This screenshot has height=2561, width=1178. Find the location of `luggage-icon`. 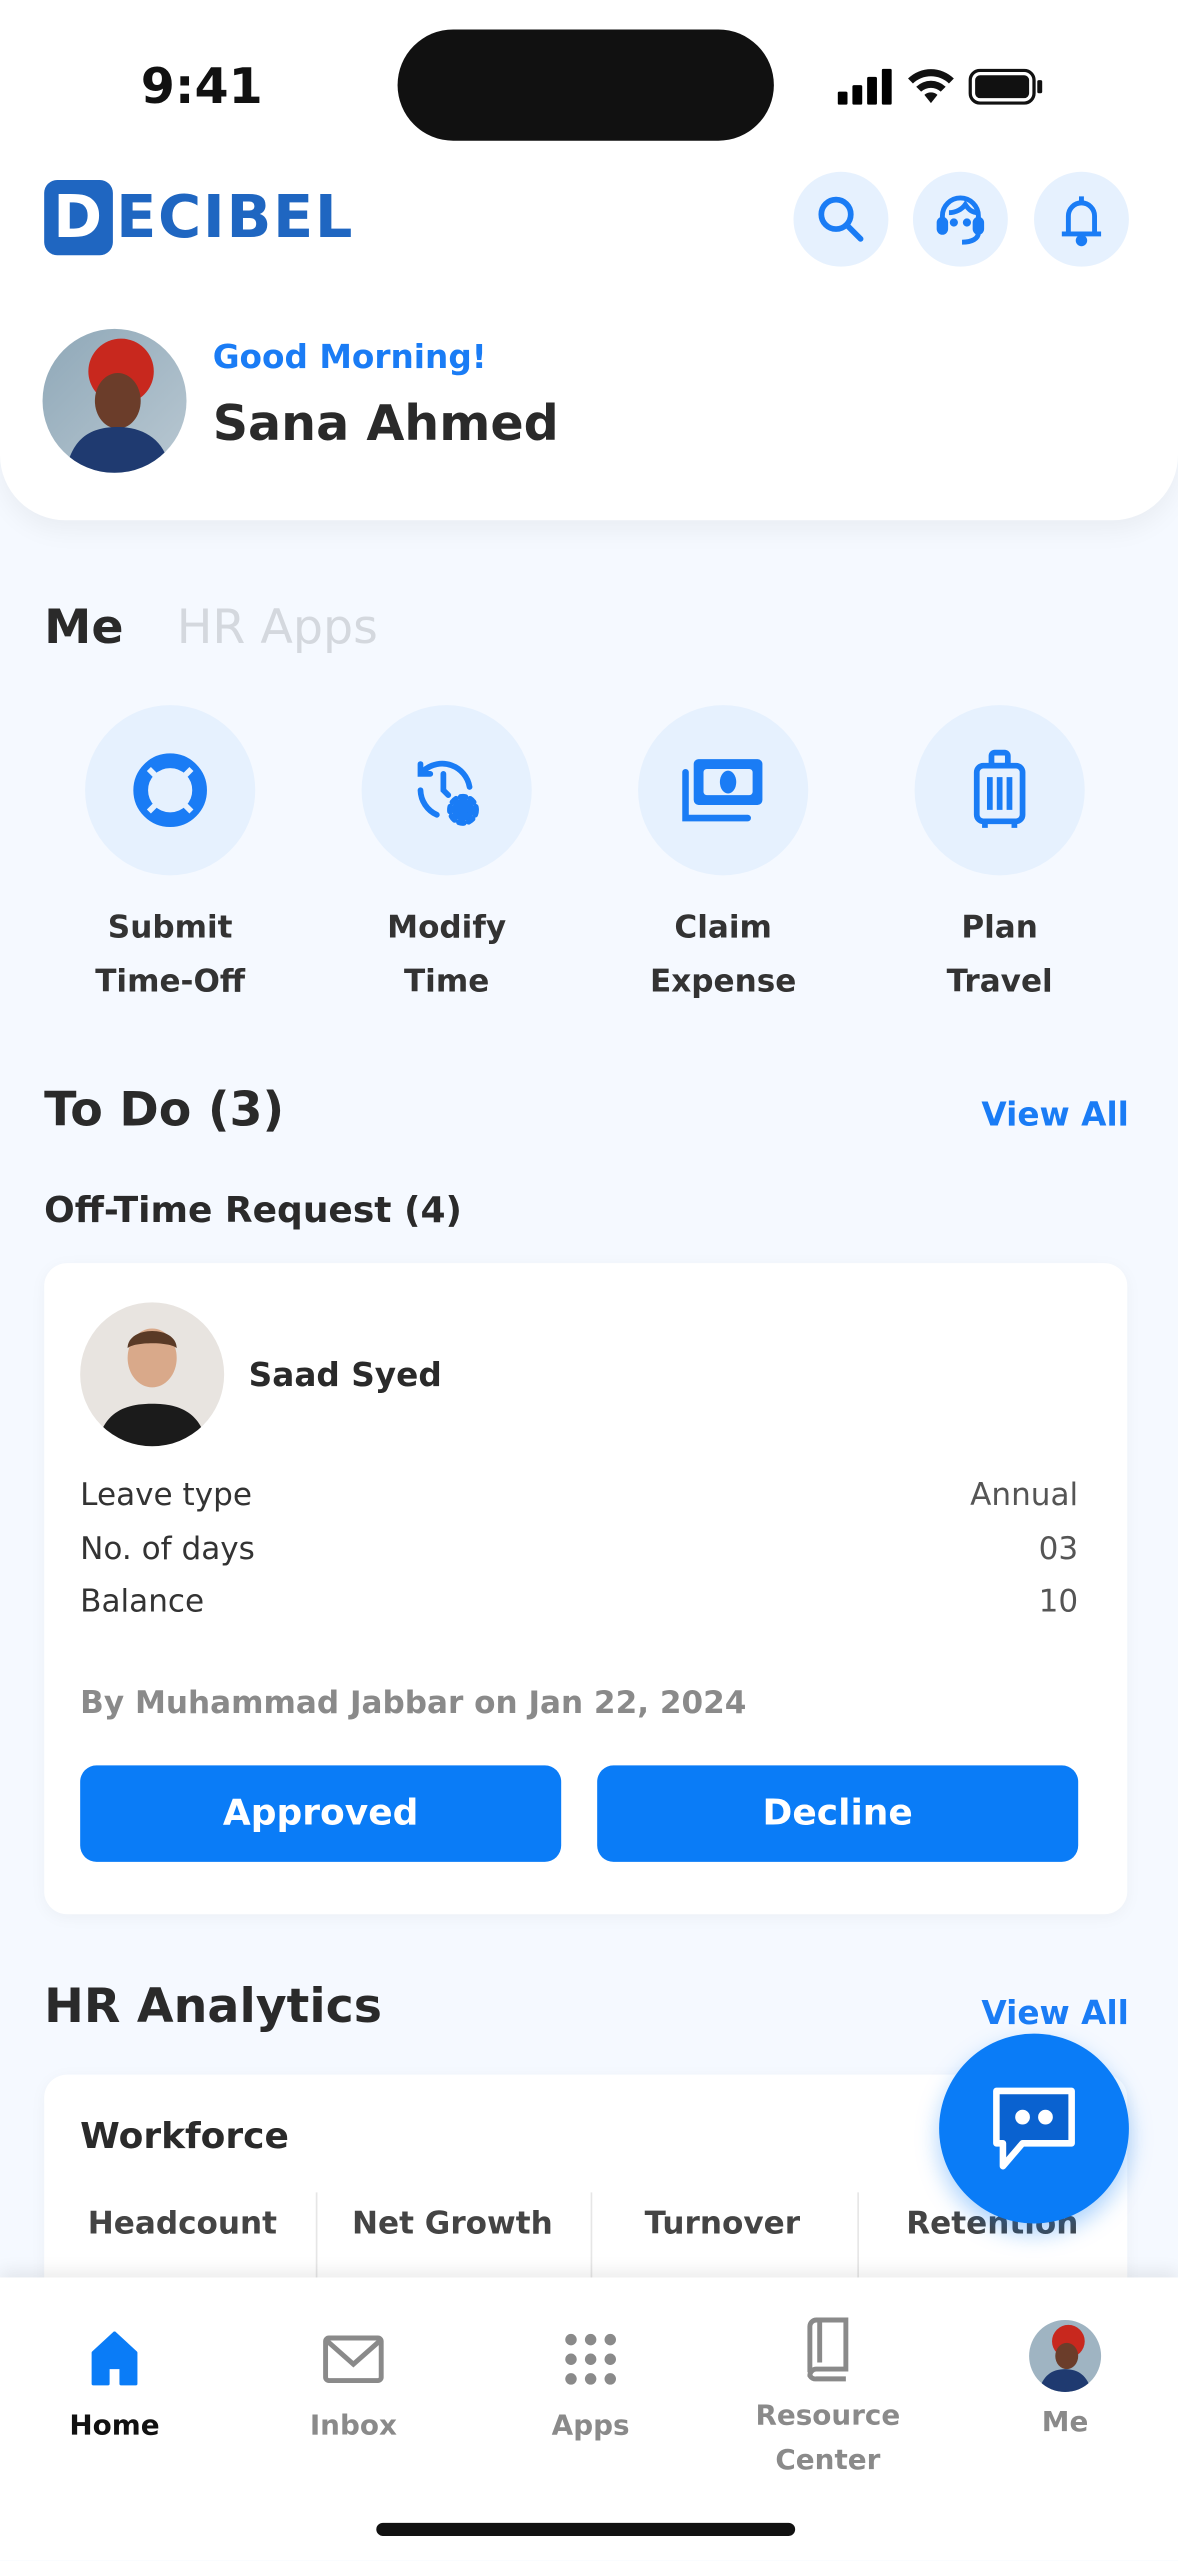

luggage-icon is located at coordinates (999, 788).